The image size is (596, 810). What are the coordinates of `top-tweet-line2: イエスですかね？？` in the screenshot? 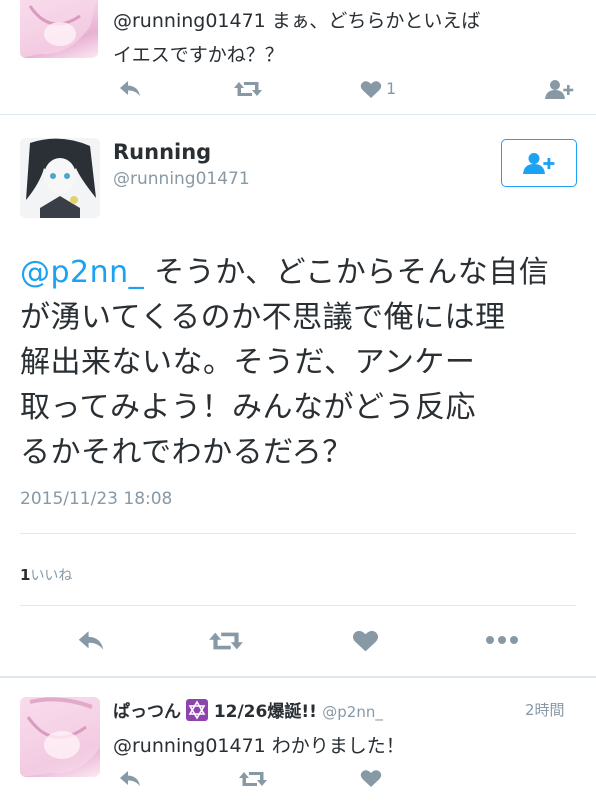 It's located at (198, 55).